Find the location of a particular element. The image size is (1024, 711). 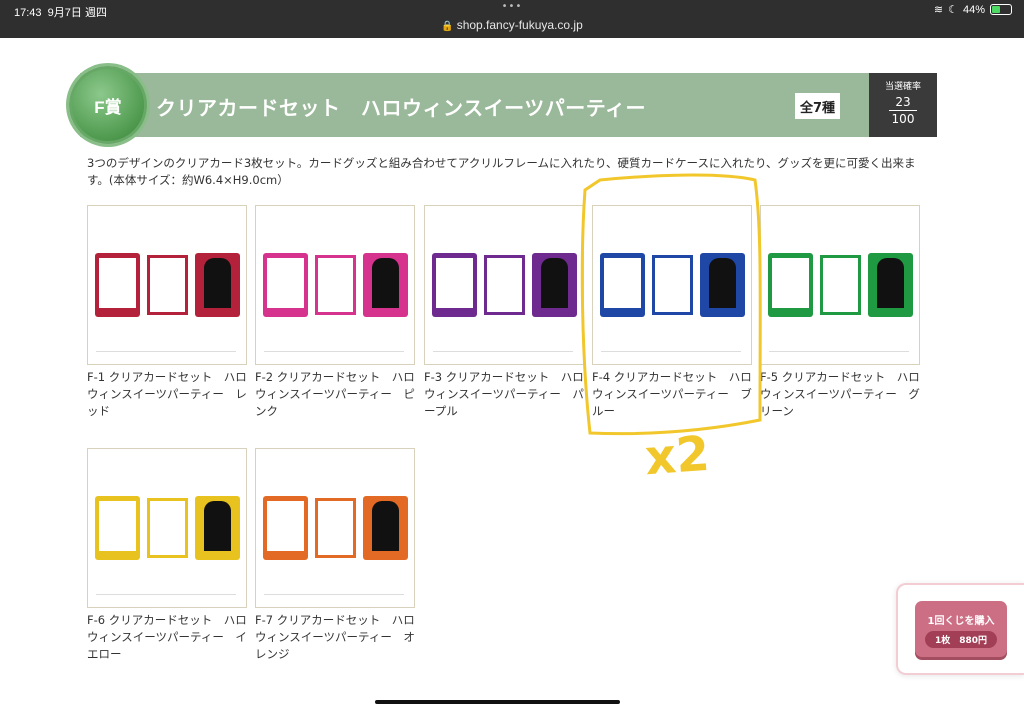

battery-percent: 44% is located at coordinates (973, 9).